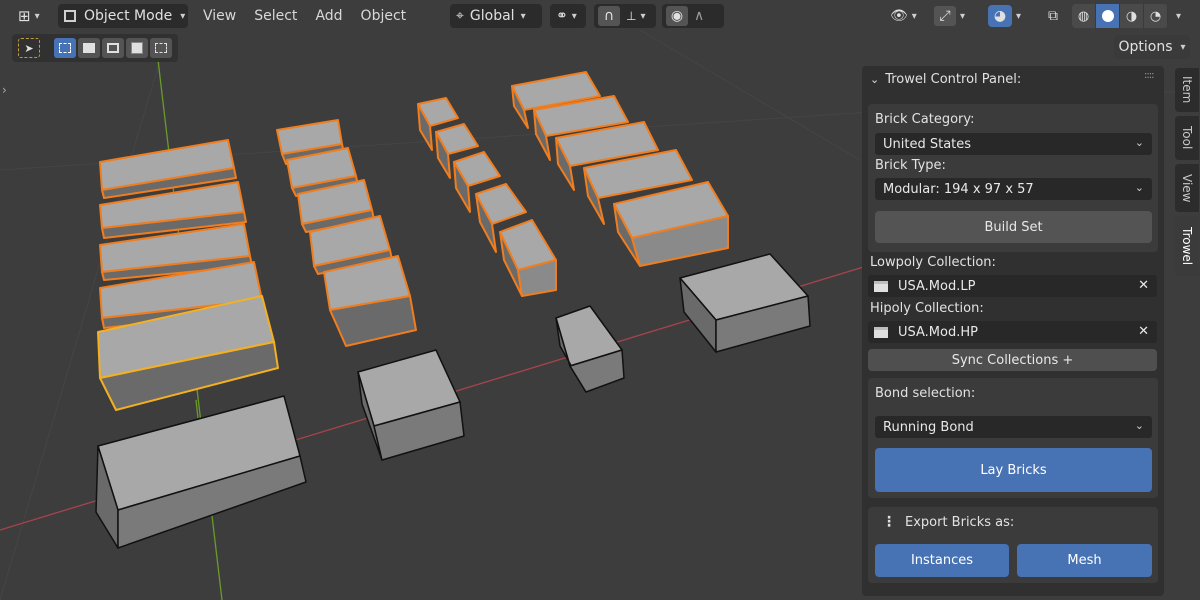 This screenshot has height=600, width=1200. I want to click on more-vertical-icon: ⋮, so click(889, 522).